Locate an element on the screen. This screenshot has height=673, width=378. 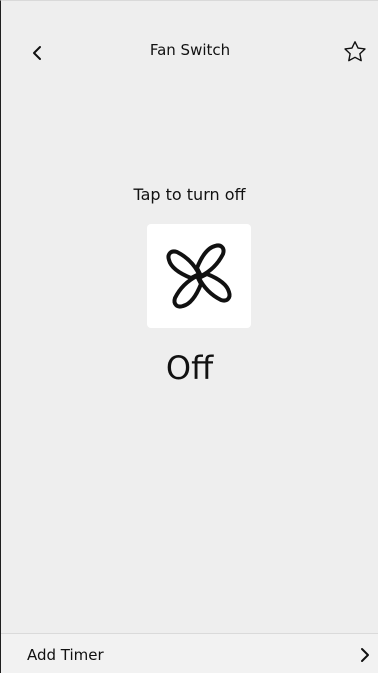
top-bar: Fan Switch is located at coordinates (189, 45).